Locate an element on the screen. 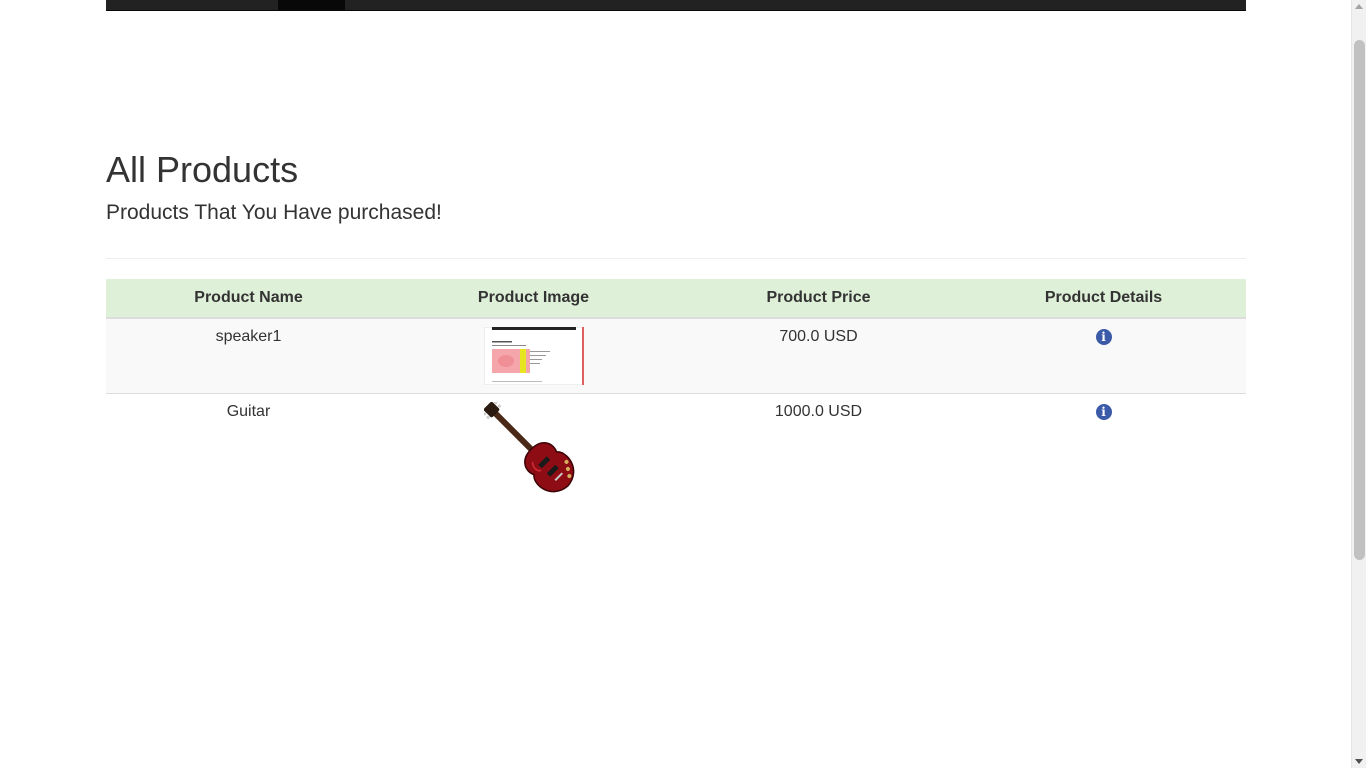 Image resolution: width=1366 pixels, height=768 pixels. vertical-scrollbar is located at coordinates (1358, 384).